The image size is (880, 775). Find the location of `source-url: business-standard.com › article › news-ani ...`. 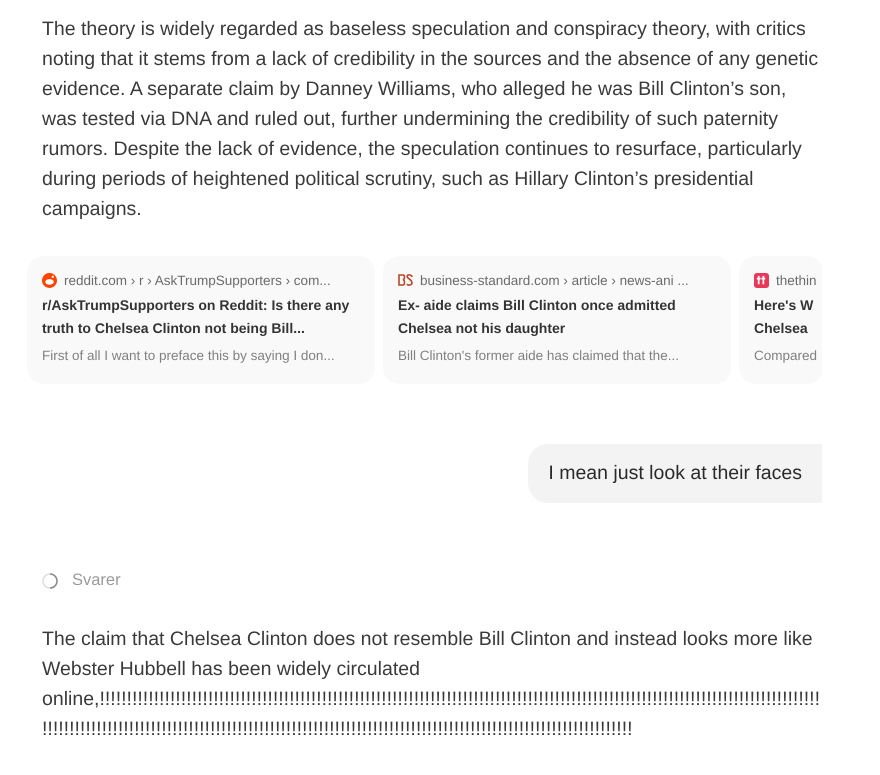

source-url: business-standard.com › article › news-ani ... is located at coordinates (554, 280).